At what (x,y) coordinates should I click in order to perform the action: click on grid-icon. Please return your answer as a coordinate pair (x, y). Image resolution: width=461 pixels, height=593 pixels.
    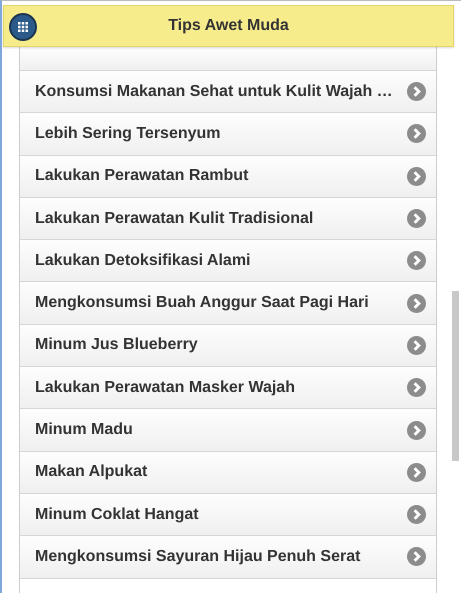
    Looking at the image, I should click on (23, 27).